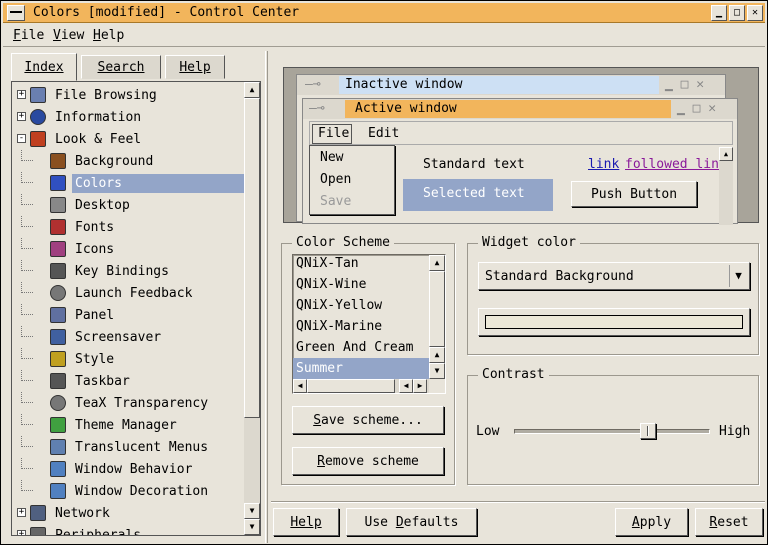 This screenshot has height=545, width=768. Describe the element at coordinates (719, 13) in the screenshot. I see `minimize-button: ▁` at that location.